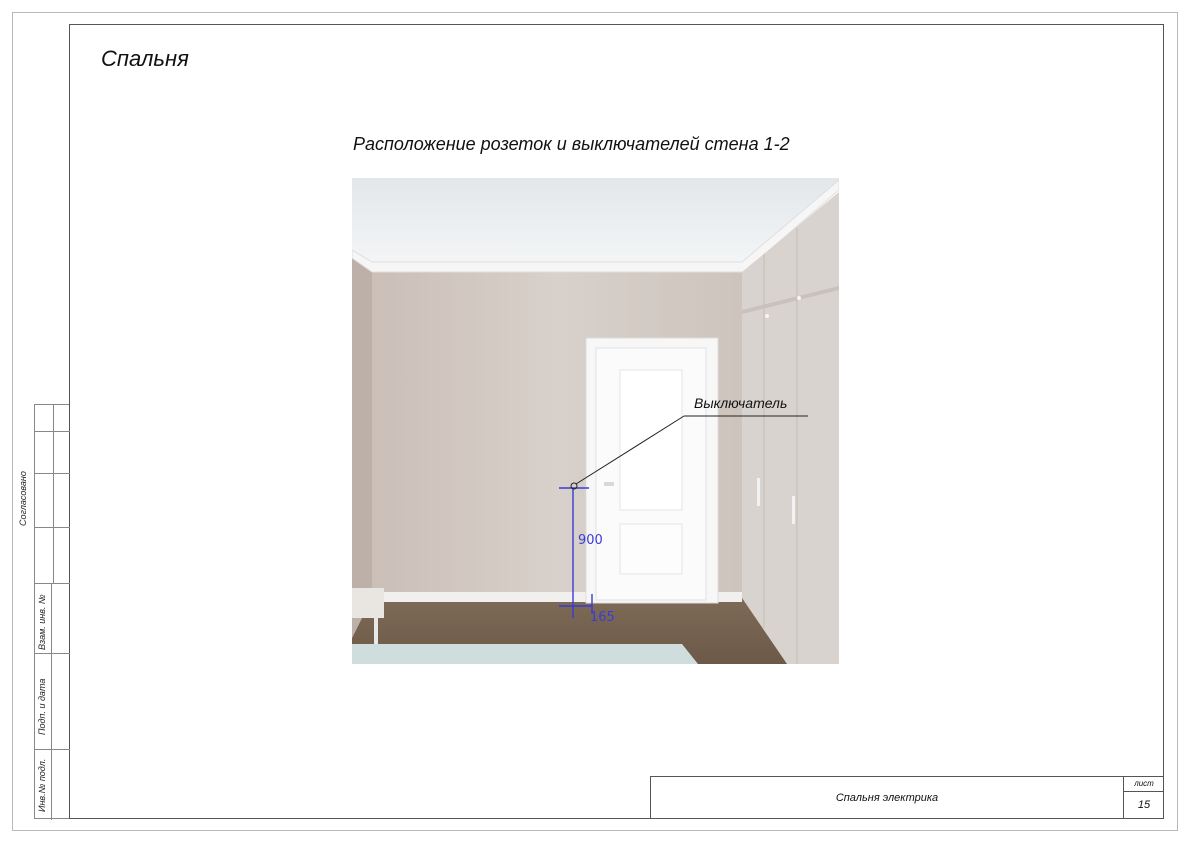 This screenshot has height=842, width=1191. Describe the element at coordinates (42, 622) in the screenshot. I see `inv-replace-label: Взам. инв. №` at that location.